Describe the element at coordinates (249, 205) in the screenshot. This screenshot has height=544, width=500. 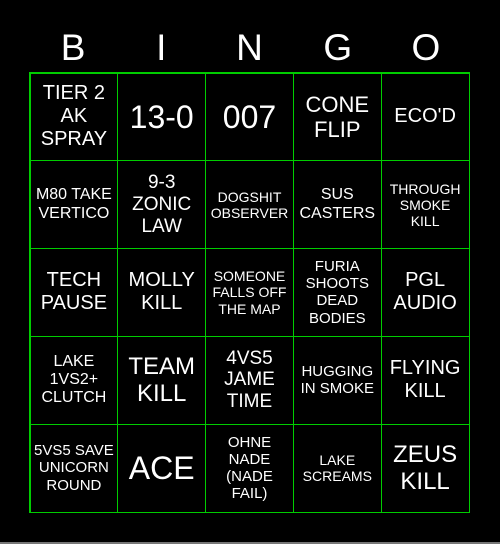
I see `bingo-cell: DOGSHIT OBSERVER` at that location.